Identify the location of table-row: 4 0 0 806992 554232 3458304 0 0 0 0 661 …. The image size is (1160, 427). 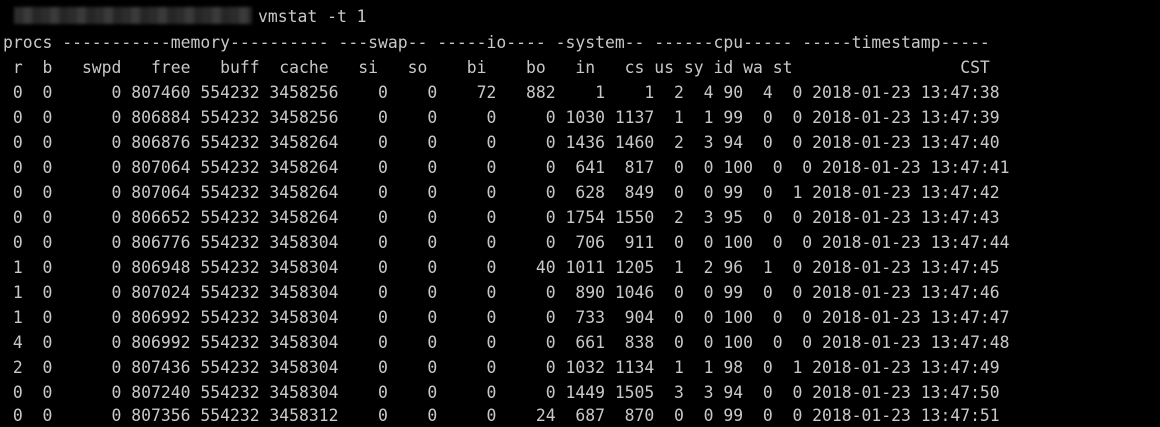
(506, 342).